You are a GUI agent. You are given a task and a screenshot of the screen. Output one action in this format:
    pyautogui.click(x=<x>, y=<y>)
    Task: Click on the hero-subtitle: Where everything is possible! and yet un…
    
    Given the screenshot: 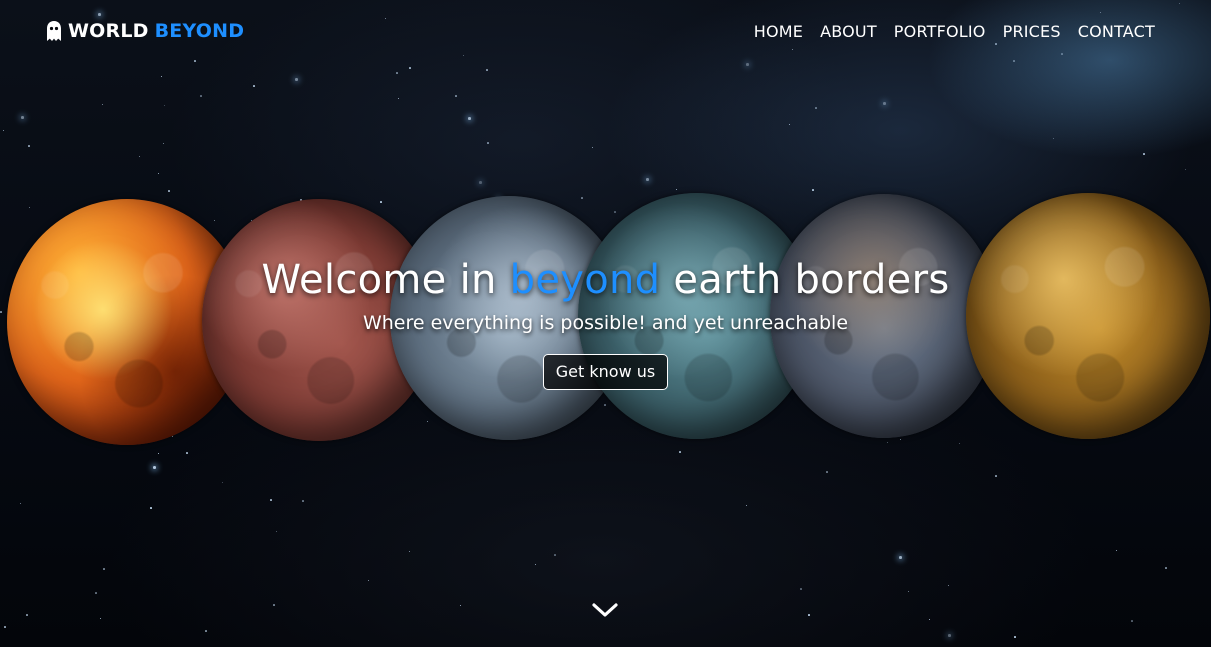 What is the action you would take?
    pyautogui.click(x=605, y=323)
    